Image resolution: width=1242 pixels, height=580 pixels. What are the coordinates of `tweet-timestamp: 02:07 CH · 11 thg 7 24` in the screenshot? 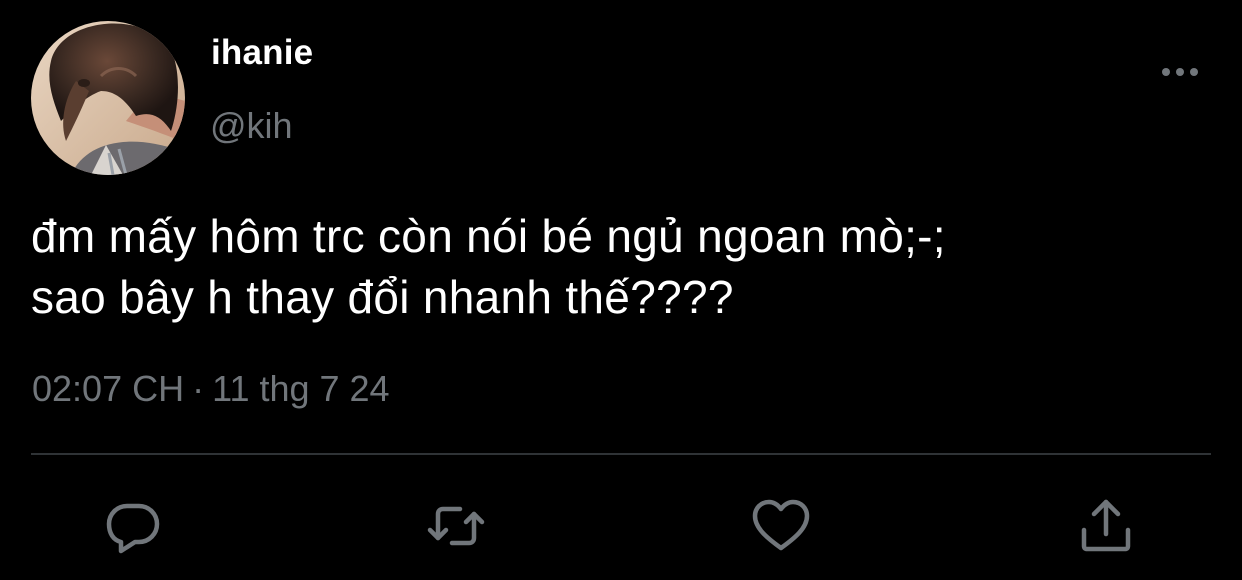 It's located at (211, 389).